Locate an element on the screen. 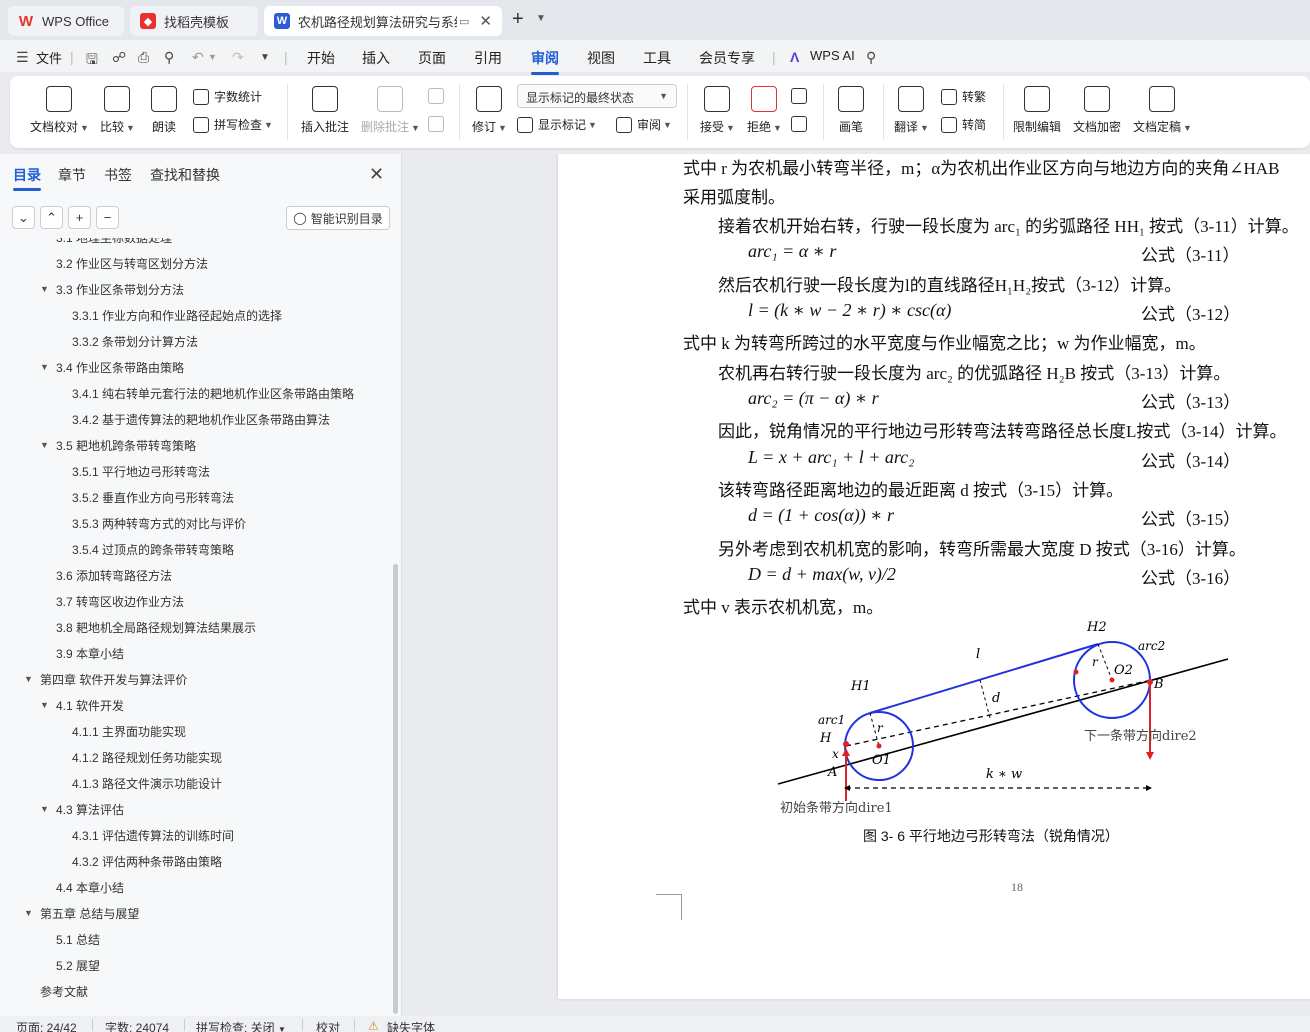 This screenshot has height=1032, width=1310. menu-wps-ai: WPS AI is located at coordinates (832, 55).